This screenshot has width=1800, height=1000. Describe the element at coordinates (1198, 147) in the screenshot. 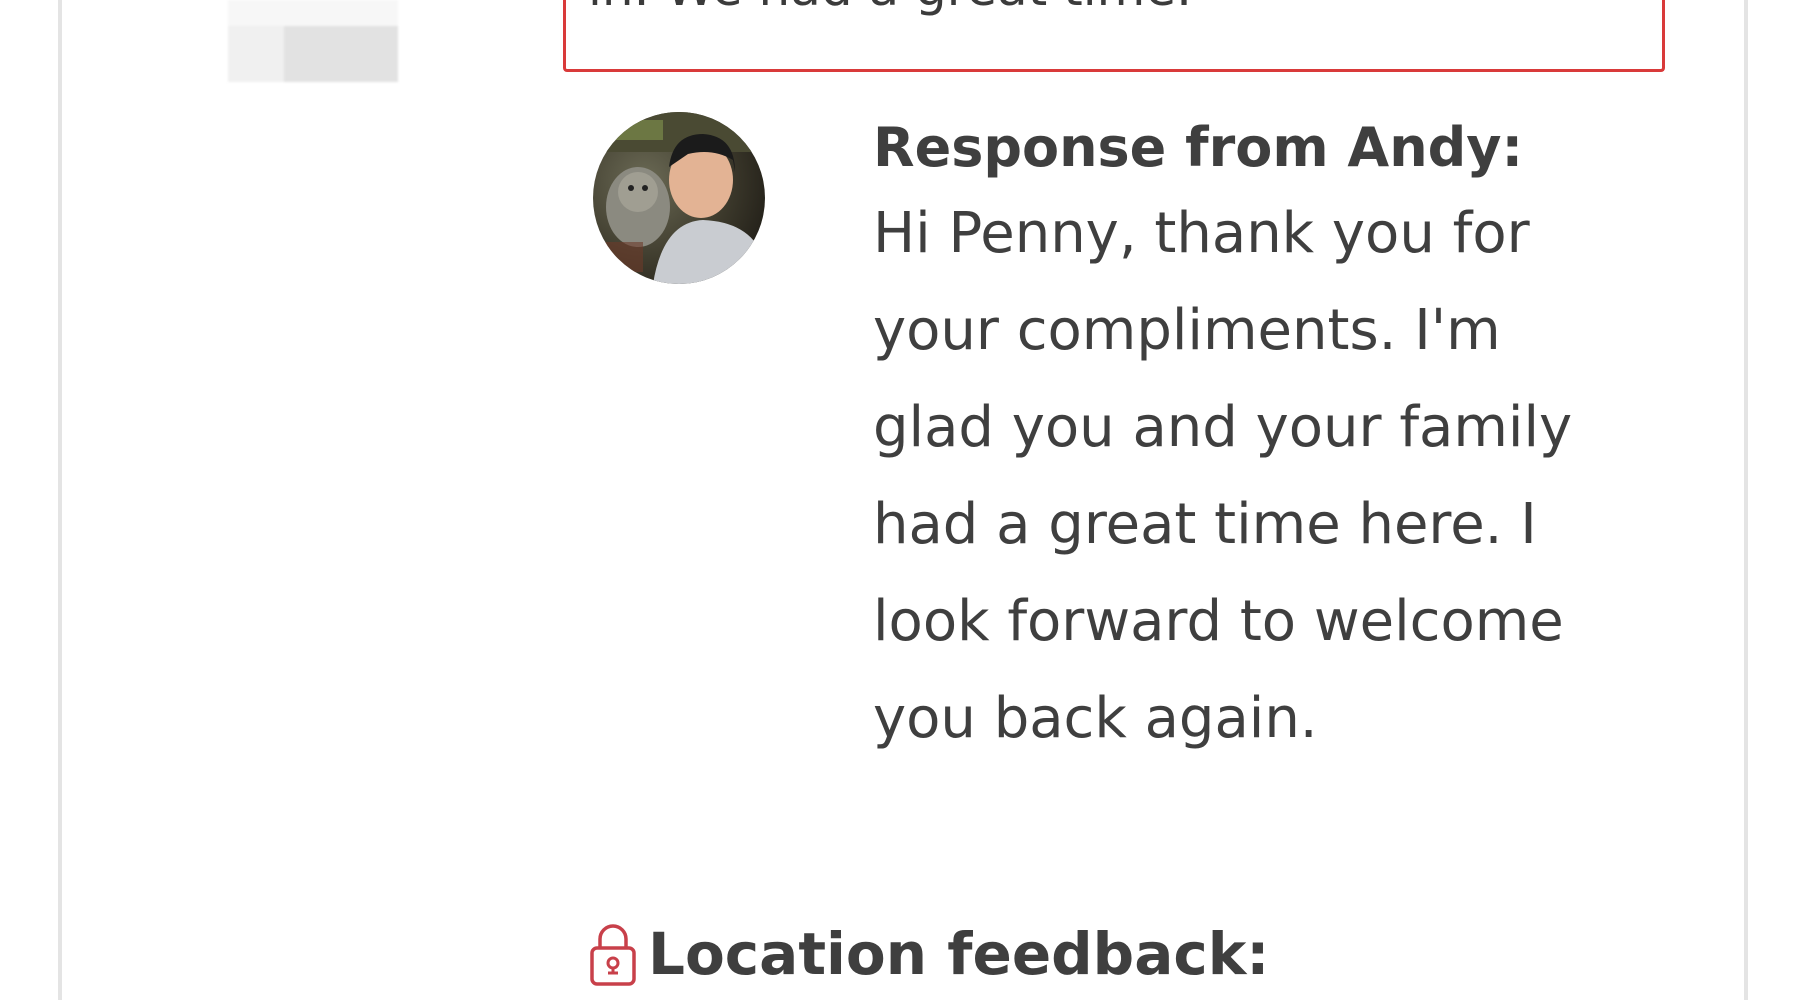

I see `response-title: Response from Andy:` at that location.